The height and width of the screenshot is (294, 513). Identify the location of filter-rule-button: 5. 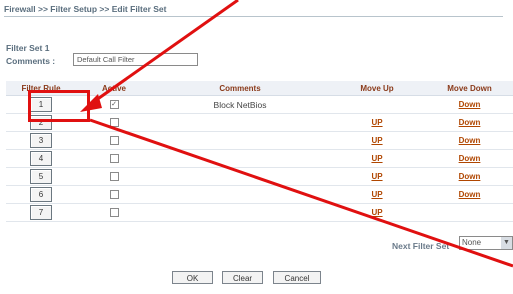
(41, 176).